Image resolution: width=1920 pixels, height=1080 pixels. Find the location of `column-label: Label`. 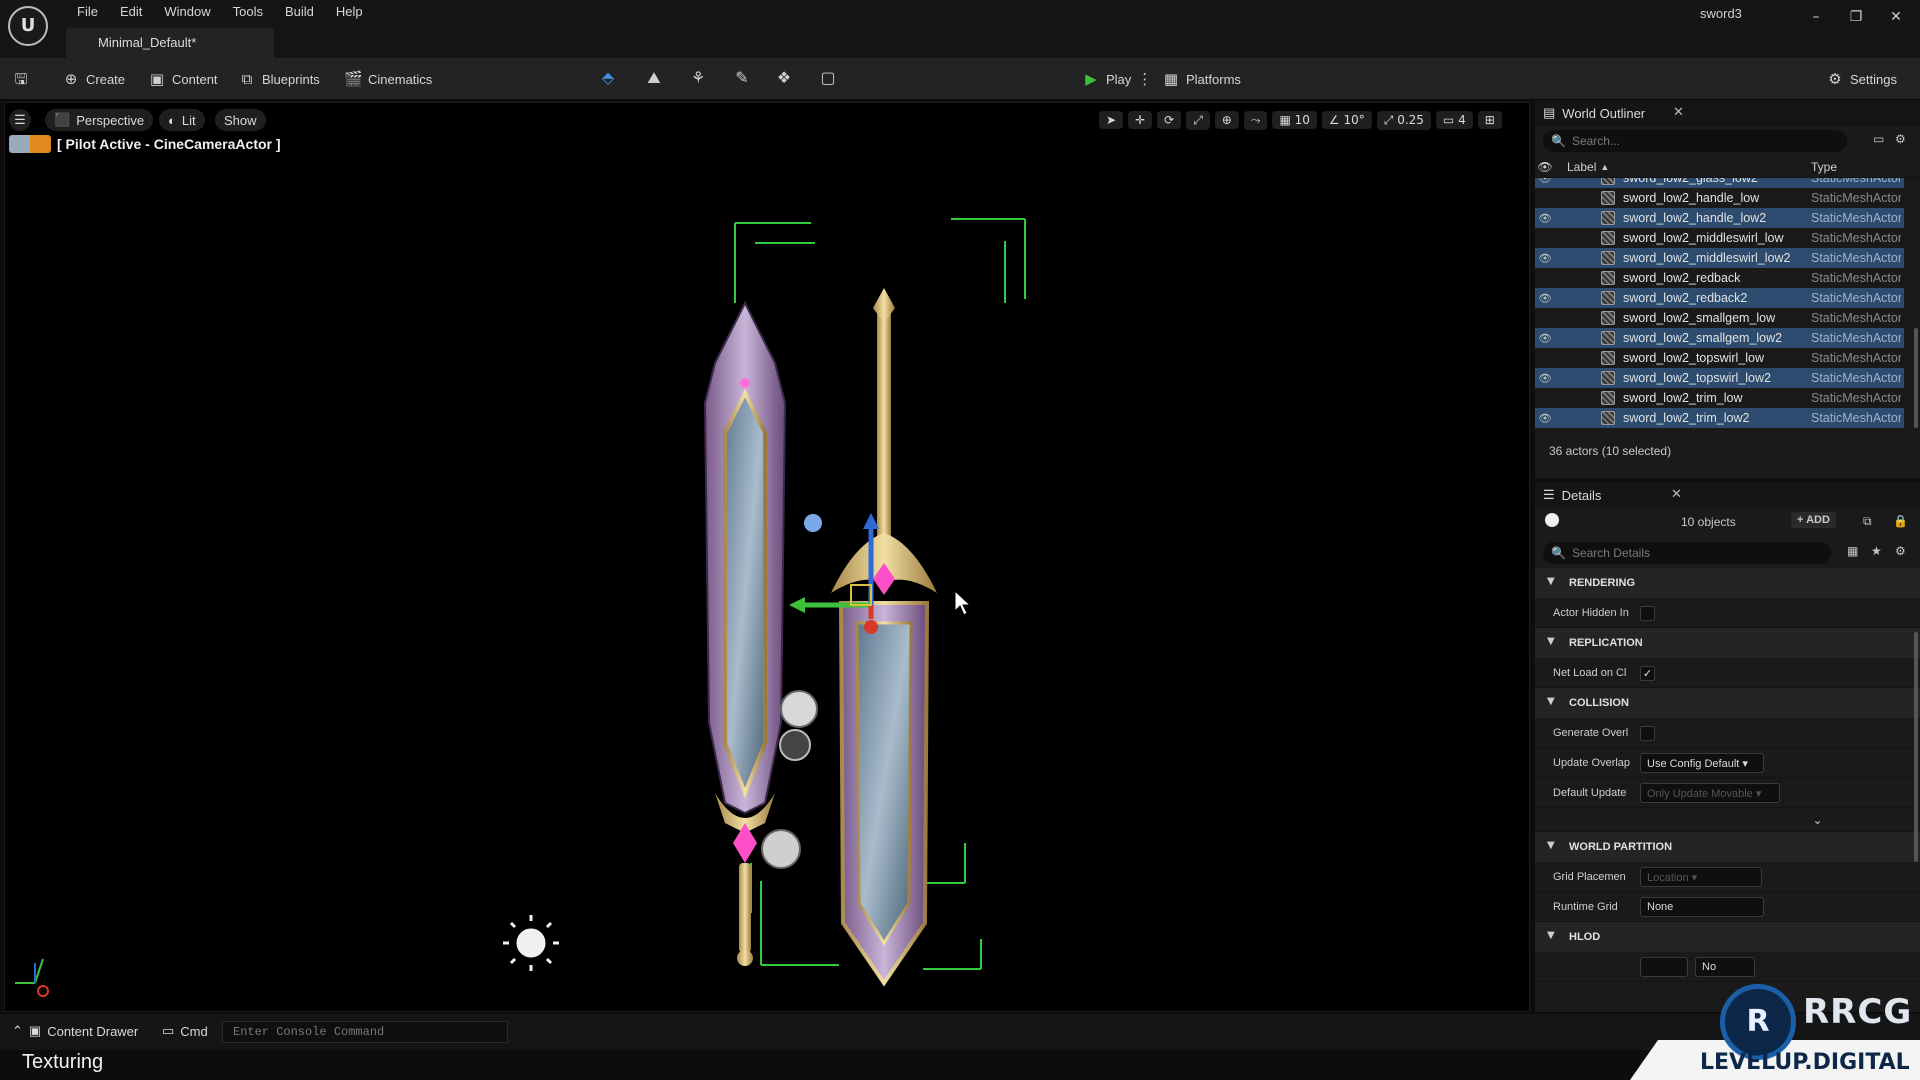

column-label: Label is located at coordinates (1581, 167).